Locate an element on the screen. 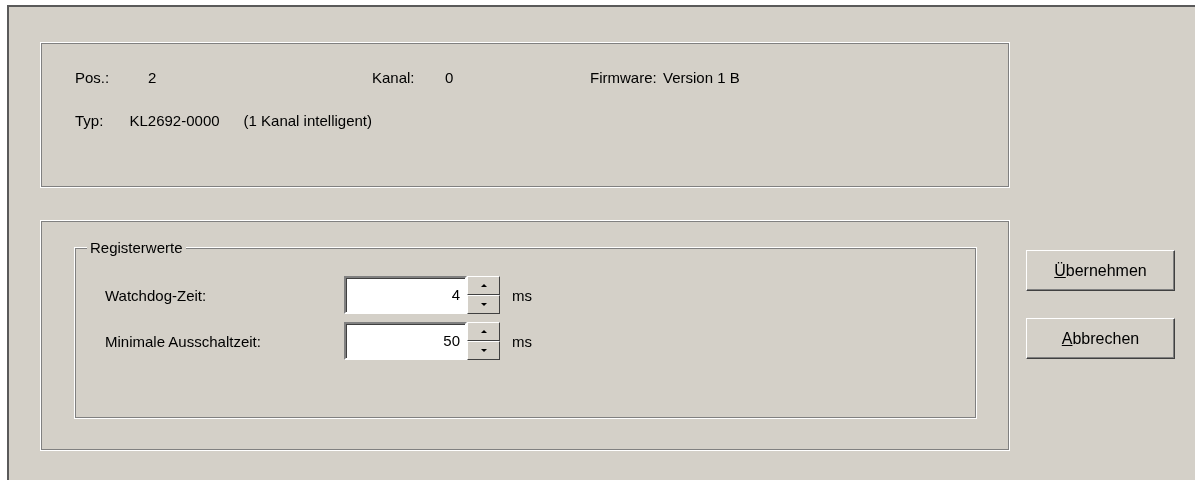 The image size is (1195, 480). info-value: 2 is located at coordinates (152, 77).